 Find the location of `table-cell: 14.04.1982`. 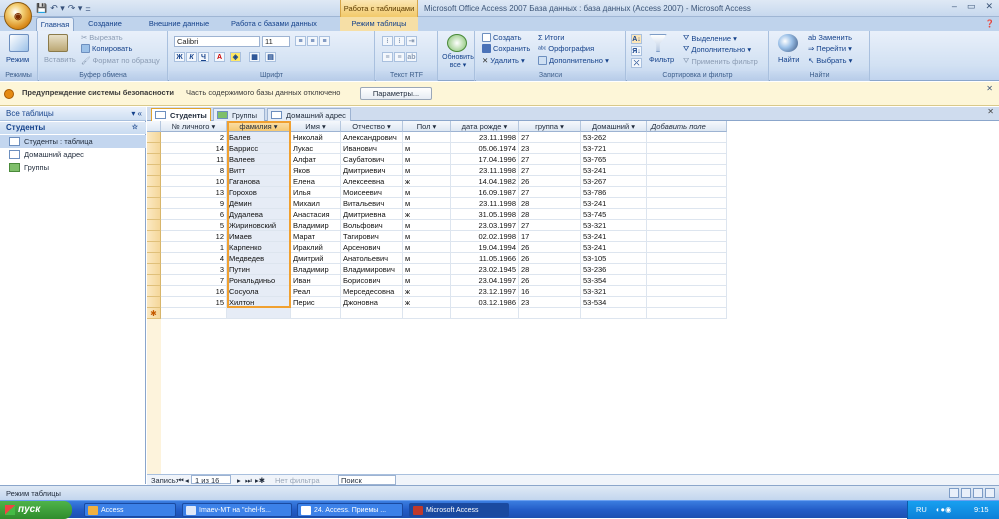

table-cell: 14.04.1982 is located at coordinates (485, 181).